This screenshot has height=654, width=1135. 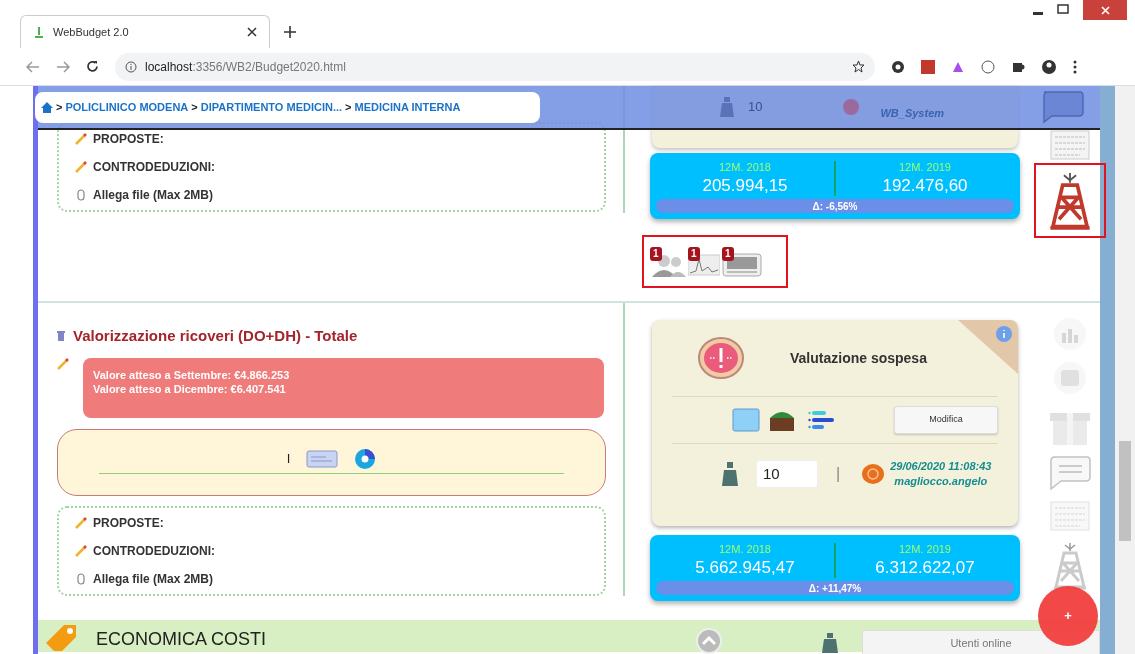 What do you see at coordinates (39, 32) in the screenshot?
I see `tab-favicon-icon` at bounding box center [39, 32].